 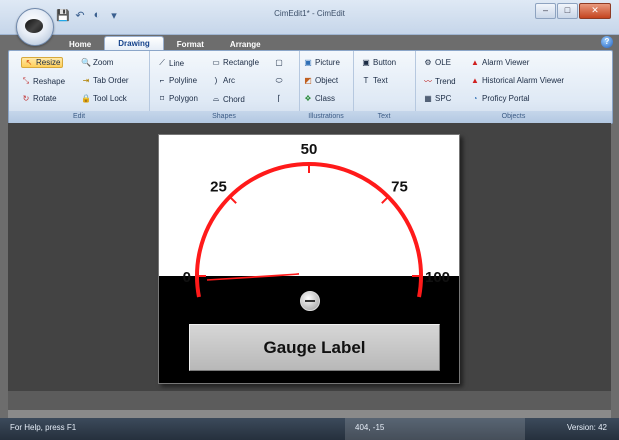 I want to click on application-button, so click(x=35, y=27).